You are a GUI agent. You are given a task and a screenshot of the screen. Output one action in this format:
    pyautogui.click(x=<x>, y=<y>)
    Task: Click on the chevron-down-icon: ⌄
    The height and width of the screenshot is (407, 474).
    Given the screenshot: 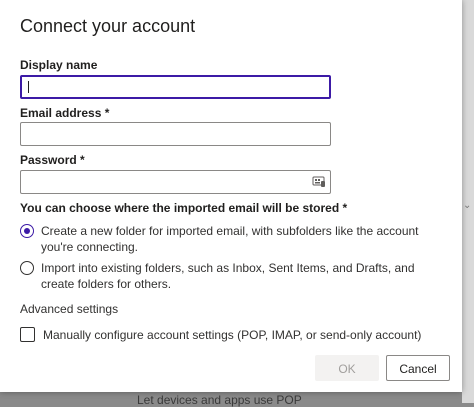 What is the action you would take?
    pyautogui.click(x=467, y=205)
    